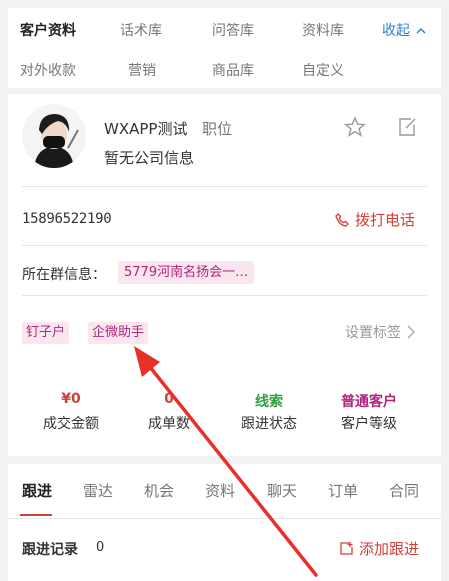 Image resolution: width=449 pixels, height=581 pixels. Describe the element at coordinates (71, 399) in the screenshot. I see `stat-value: ¥0` at that location.